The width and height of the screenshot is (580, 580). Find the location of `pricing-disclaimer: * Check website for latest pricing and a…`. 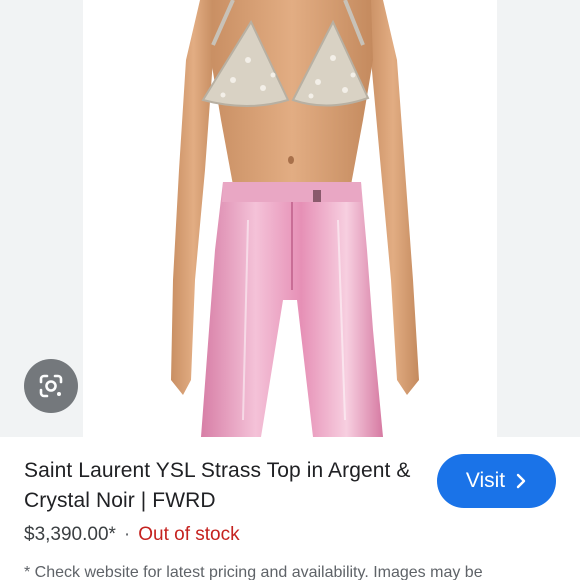

pricing-disclaimer: * Check website for latest pricing and a… is located at coordinates (253, 572).